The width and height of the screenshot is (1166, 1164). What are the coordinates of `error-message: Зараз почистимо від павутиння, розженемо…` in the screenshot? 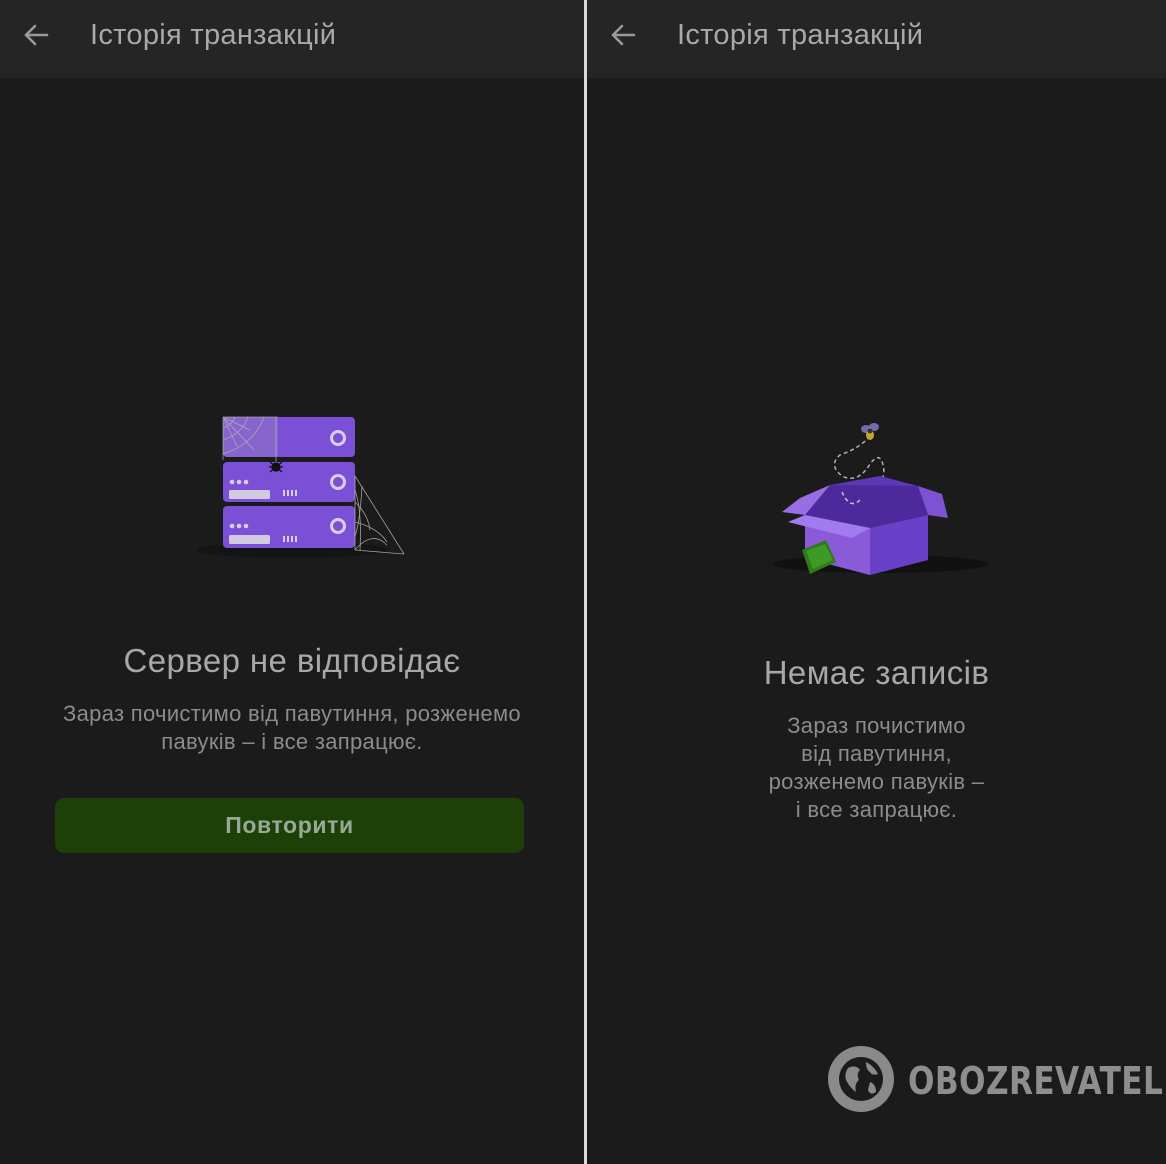 It's located at (292, 728).